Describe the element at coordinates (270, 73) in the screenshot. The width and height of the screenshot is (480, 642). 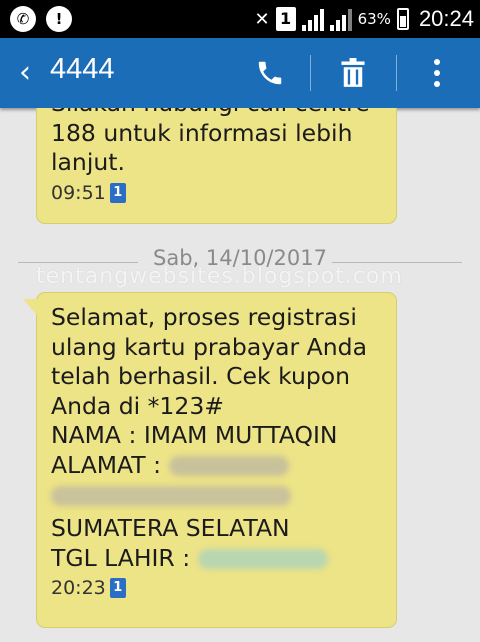
I see `phone-icon` at that location.